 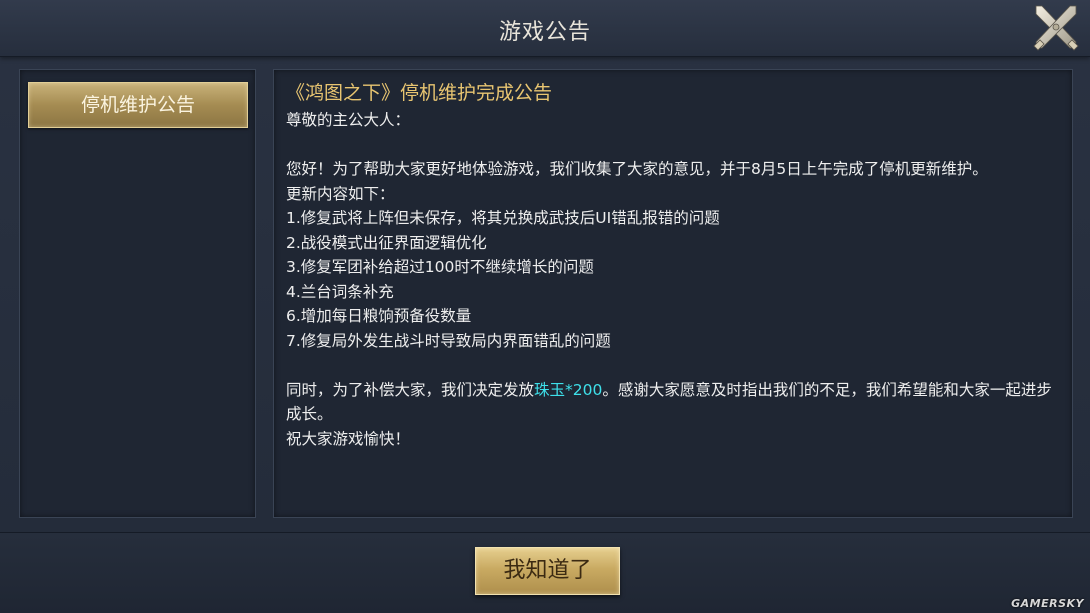 I want to click on title-bar: 游戏公告, so click(x=545, y=28).